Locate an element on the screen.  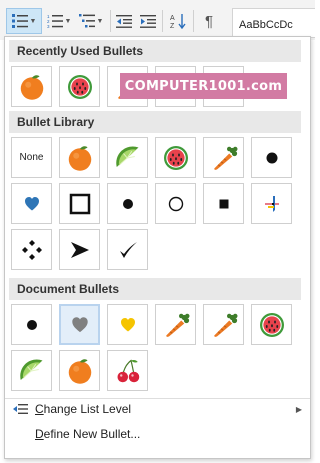
none-label: None is located at coordinates (31, 157).